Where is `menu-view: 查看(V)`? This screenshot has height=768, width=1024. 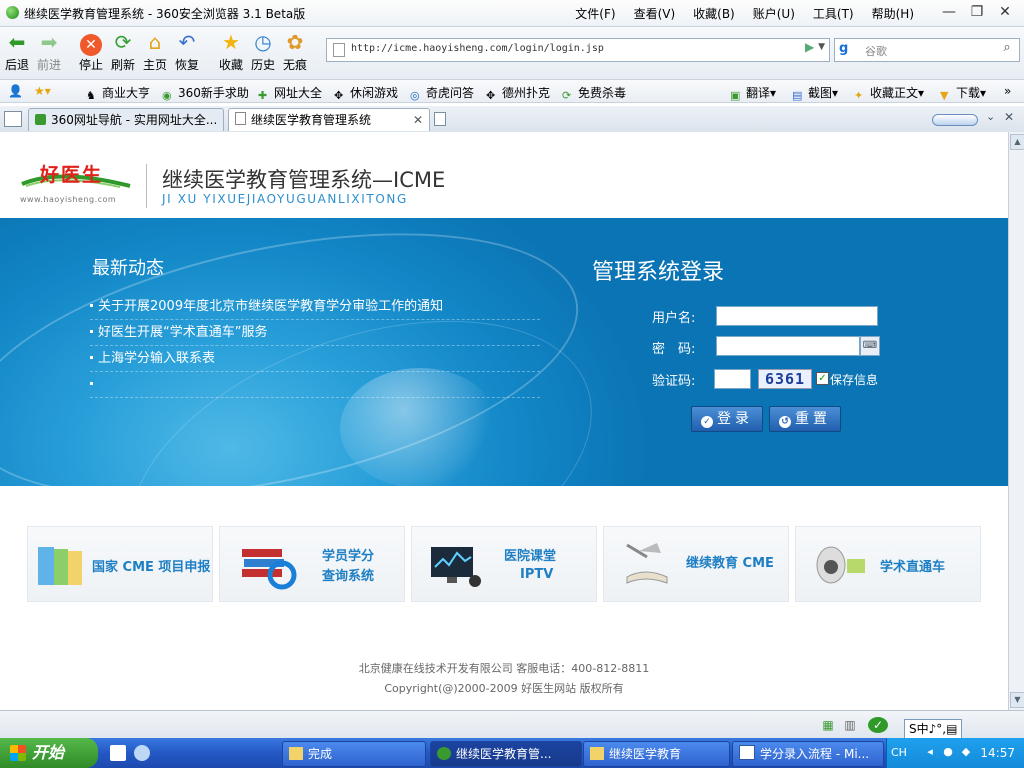 menu-view: 查看(V) is located at coordinates (655, 13).